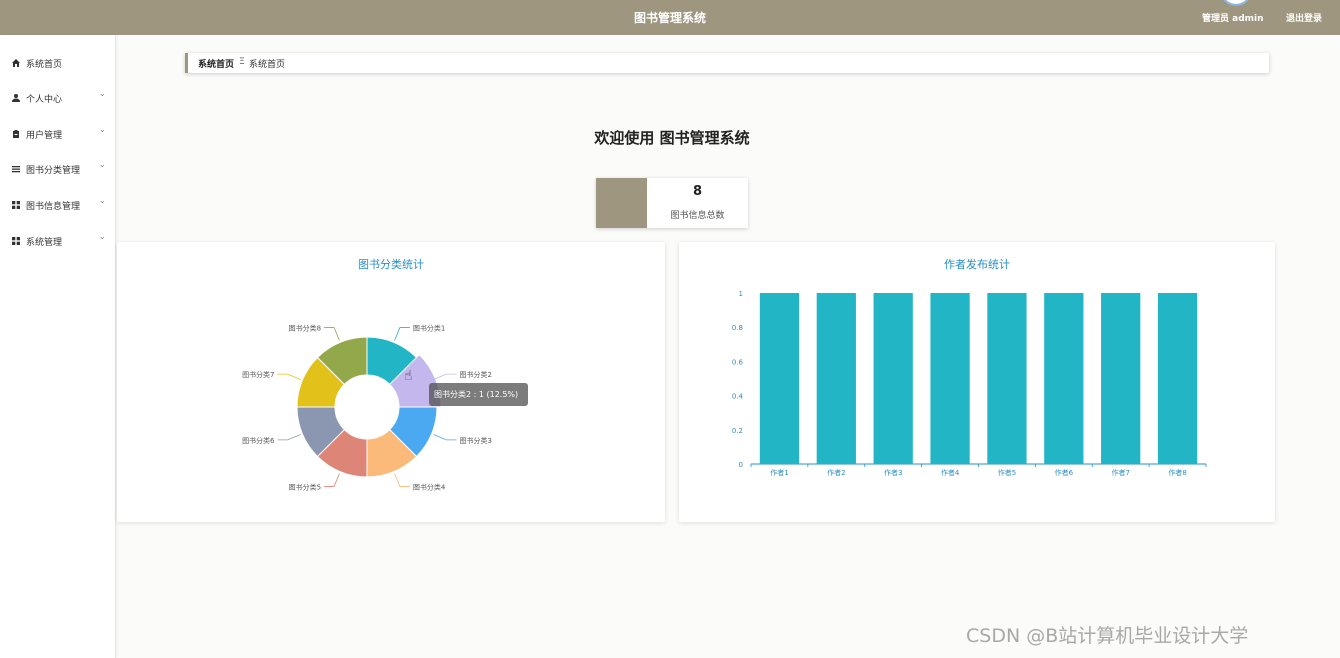 Image resolution: width=1340 pixels, height=658 pixels. What do you see at coordinates (44, 65) in the screenshot?
I see `sidebar-item-label: 系统首页` at bounding box center [44, 65].